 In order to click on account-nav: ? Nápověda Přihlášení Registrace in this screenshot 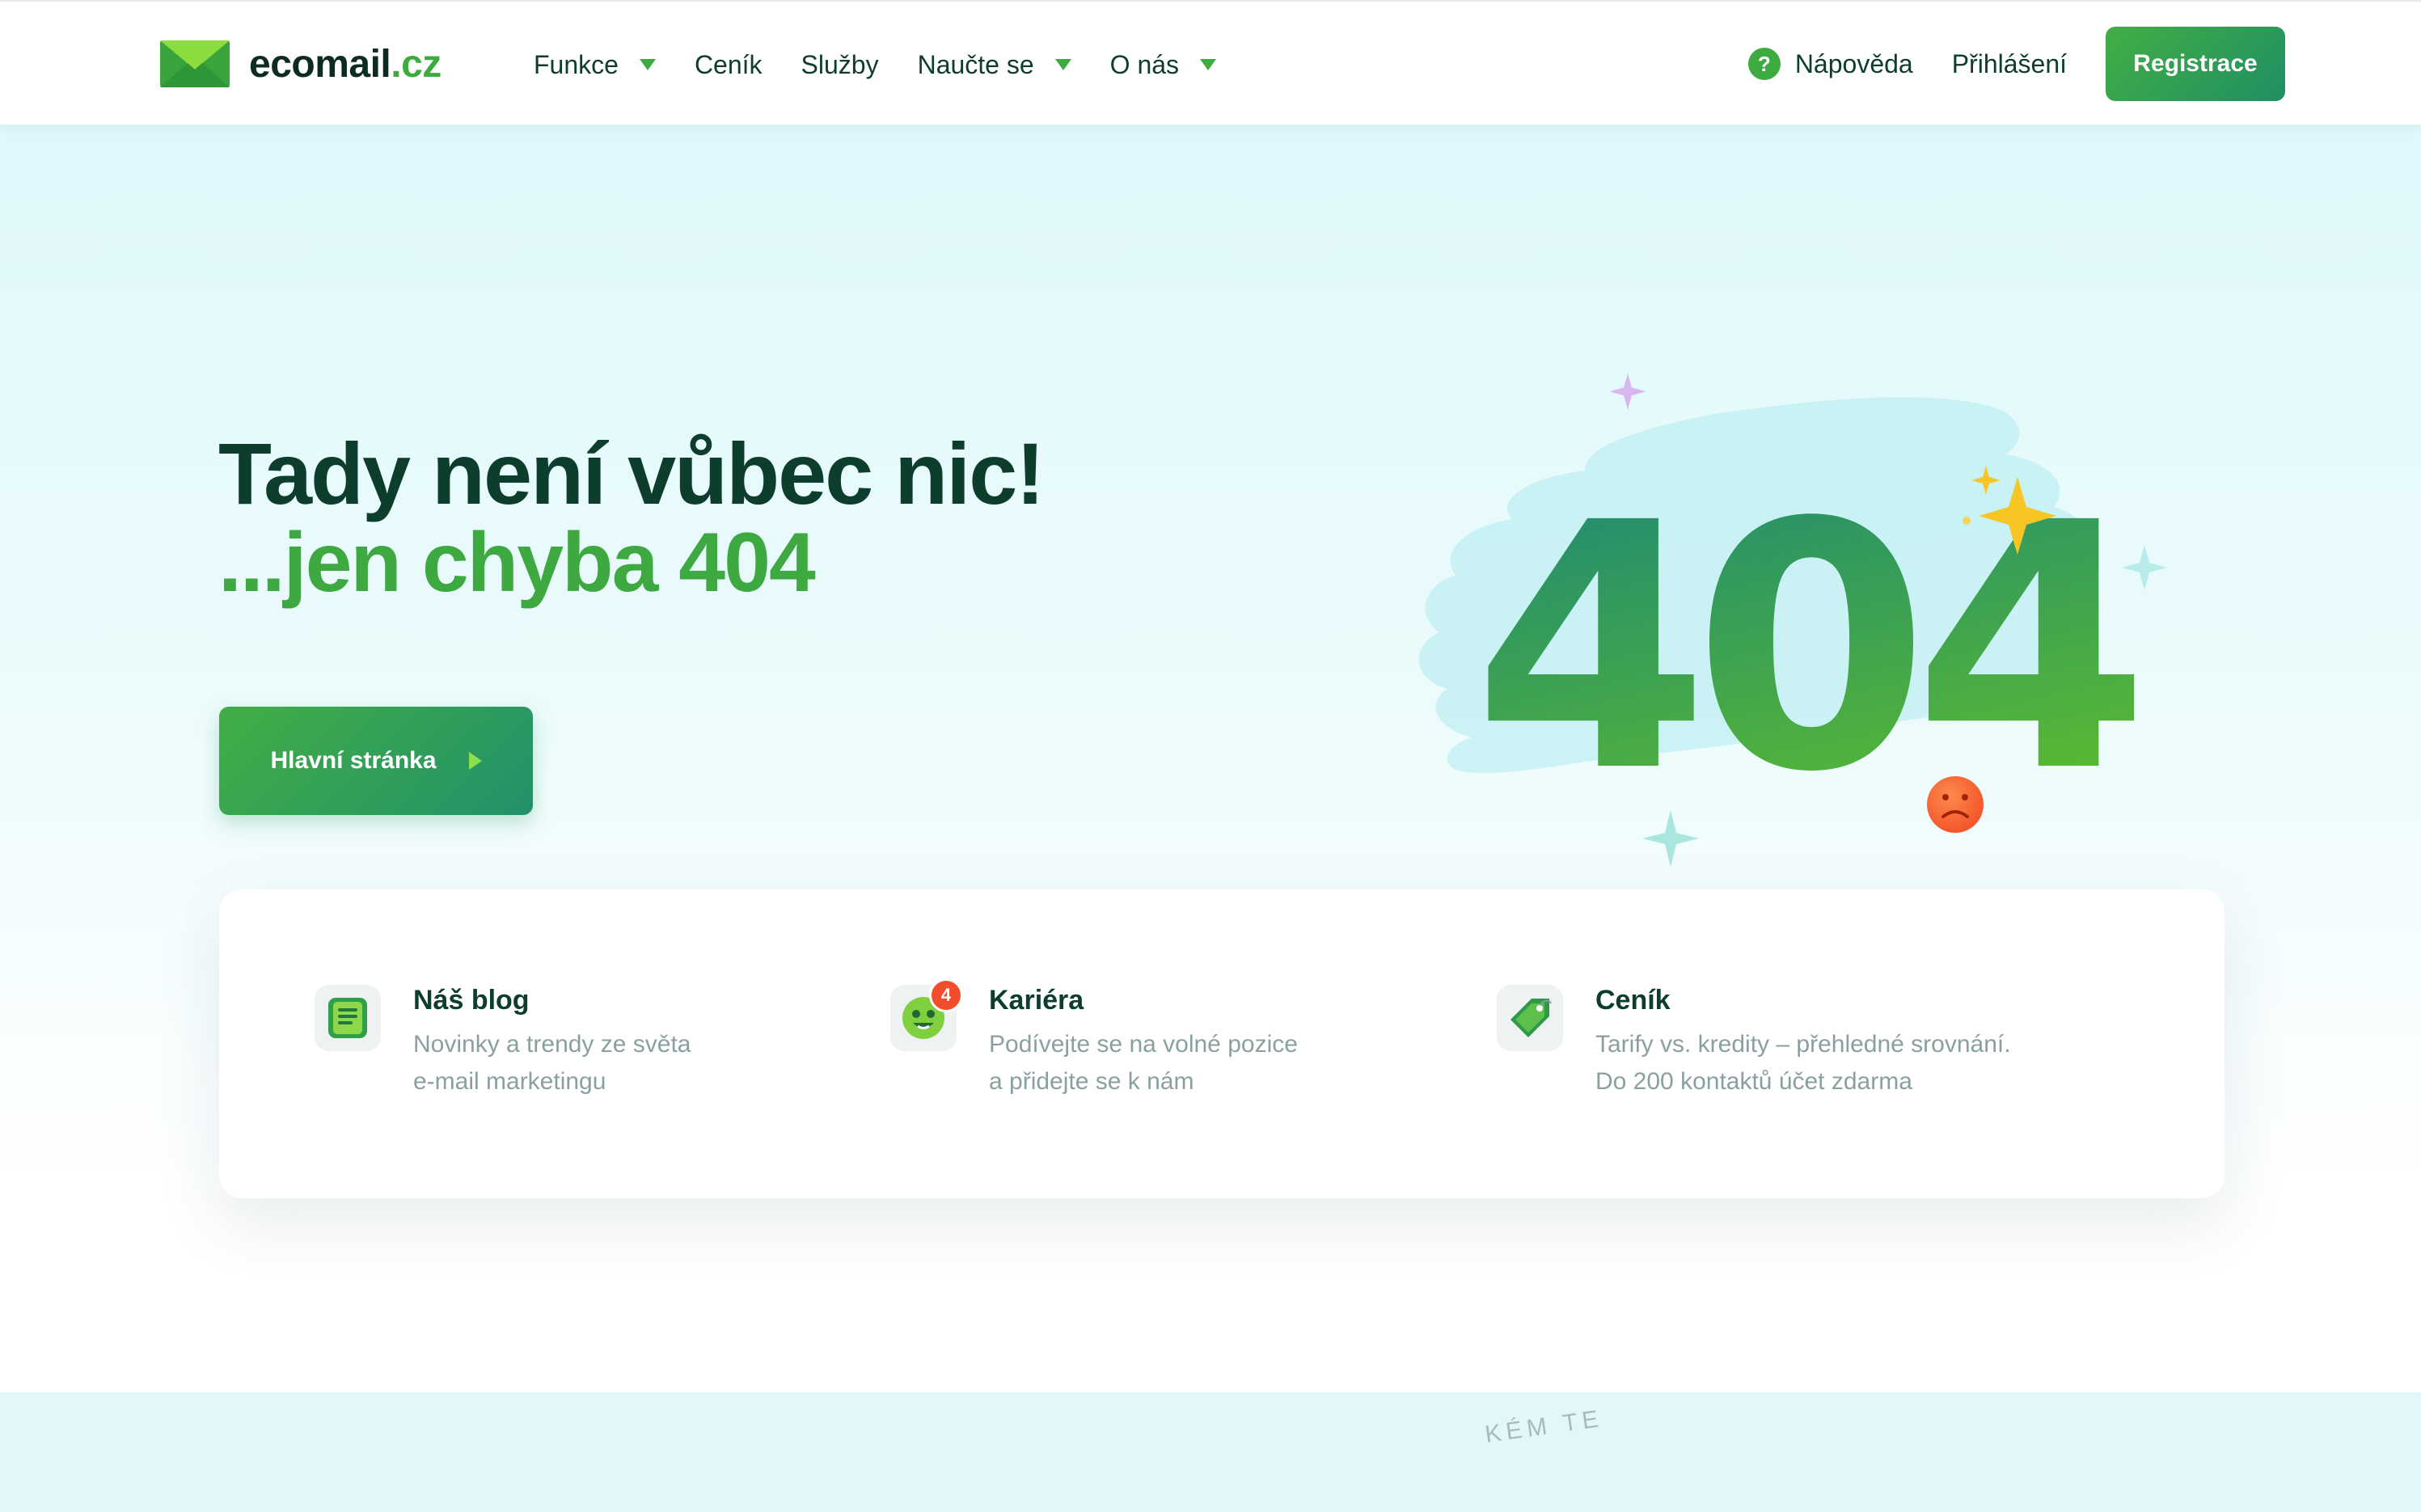, I will do `click(2016, 64)`.